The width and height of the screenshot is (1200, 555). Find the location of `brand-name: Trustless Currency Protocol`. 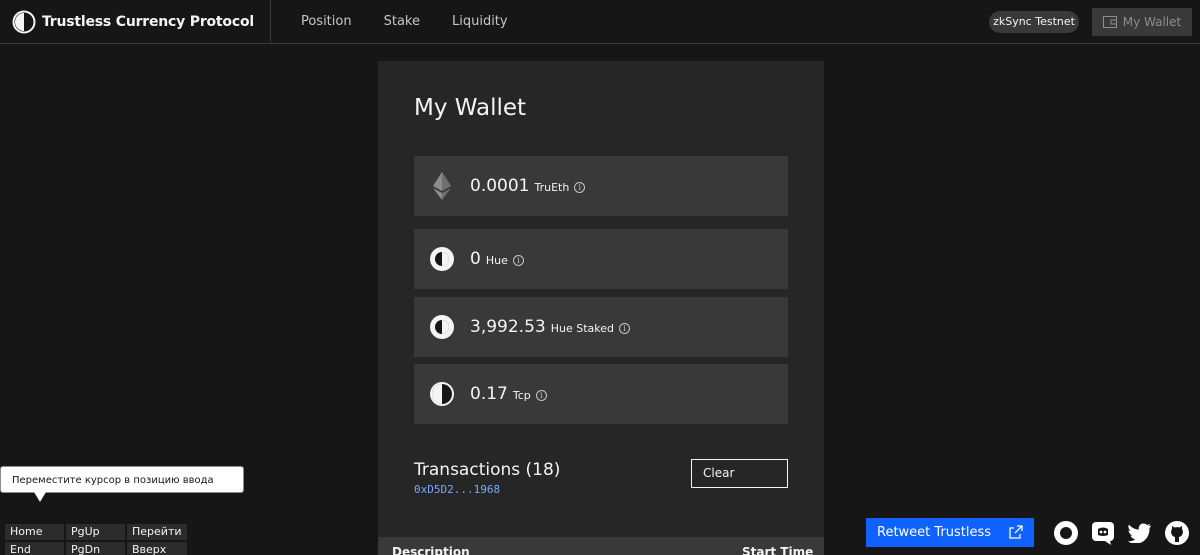

brand-name: Trustless Currency Protocol is located at coordinates (148, 21).